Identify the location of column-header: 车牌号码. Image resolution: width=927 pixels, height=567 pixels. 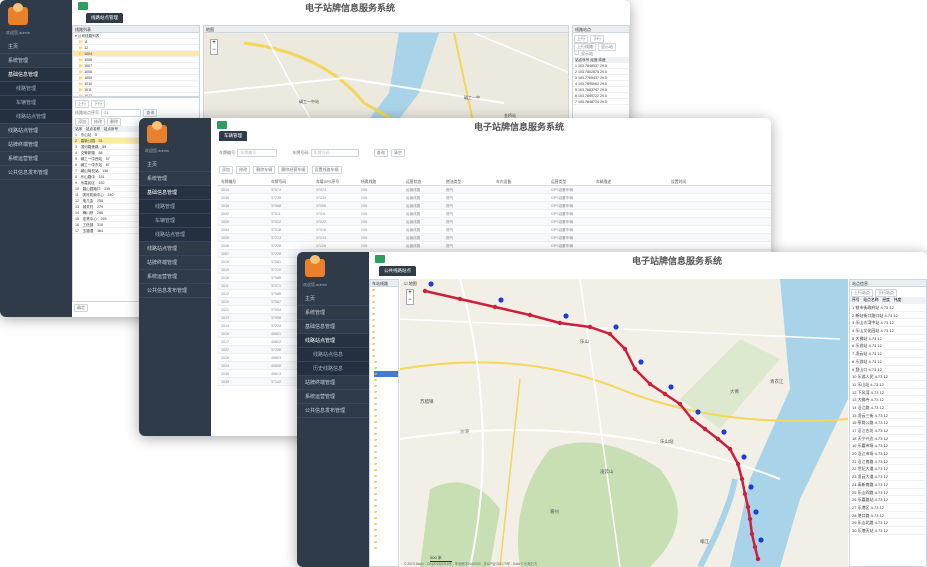
(278, 182).